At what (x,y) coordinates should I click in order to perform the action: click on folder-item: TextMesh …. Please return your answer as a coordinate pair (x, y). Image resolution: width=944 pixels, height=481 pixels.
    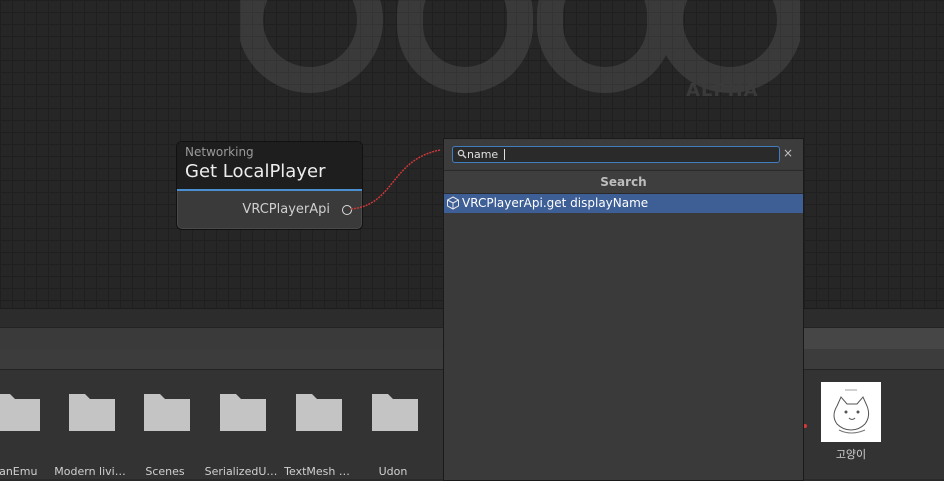
    Looking at the image, I should click on (317, 434).